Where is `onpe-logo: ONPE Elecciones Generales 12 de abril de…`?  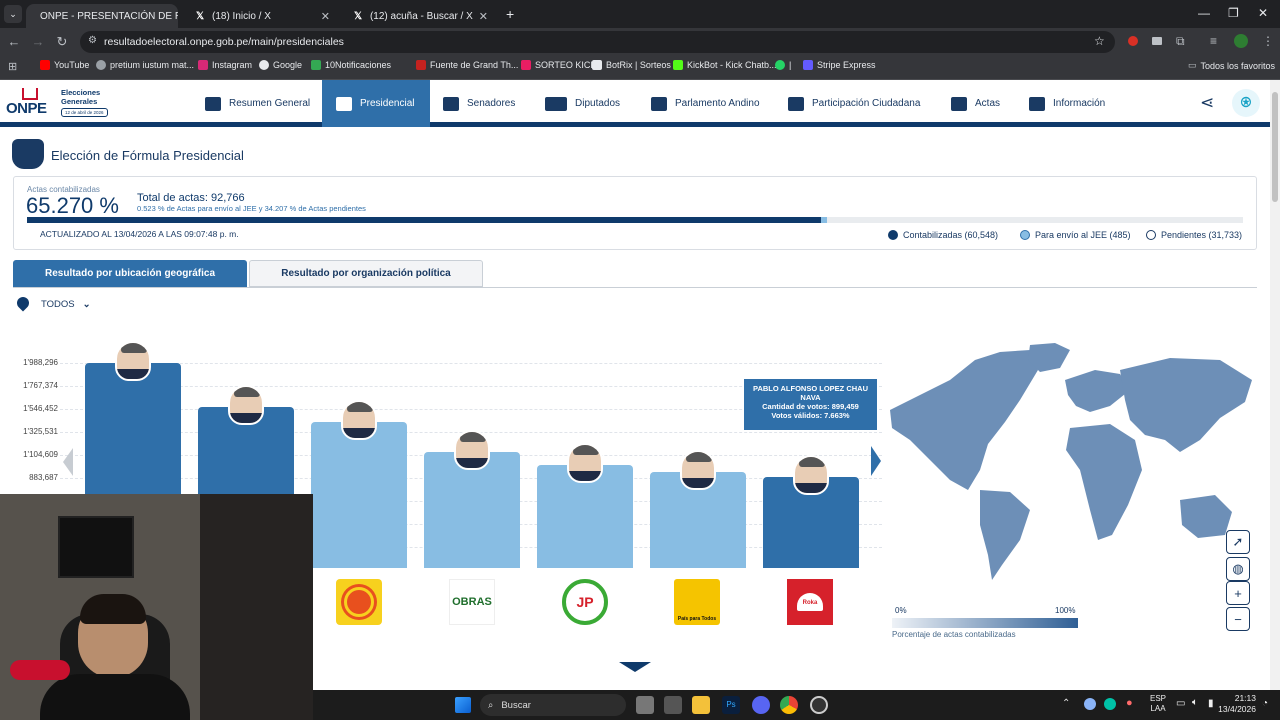 onpe-logo: ONPE Elecciones Generales 12 de abril de… is located at coordinates (62, 104).